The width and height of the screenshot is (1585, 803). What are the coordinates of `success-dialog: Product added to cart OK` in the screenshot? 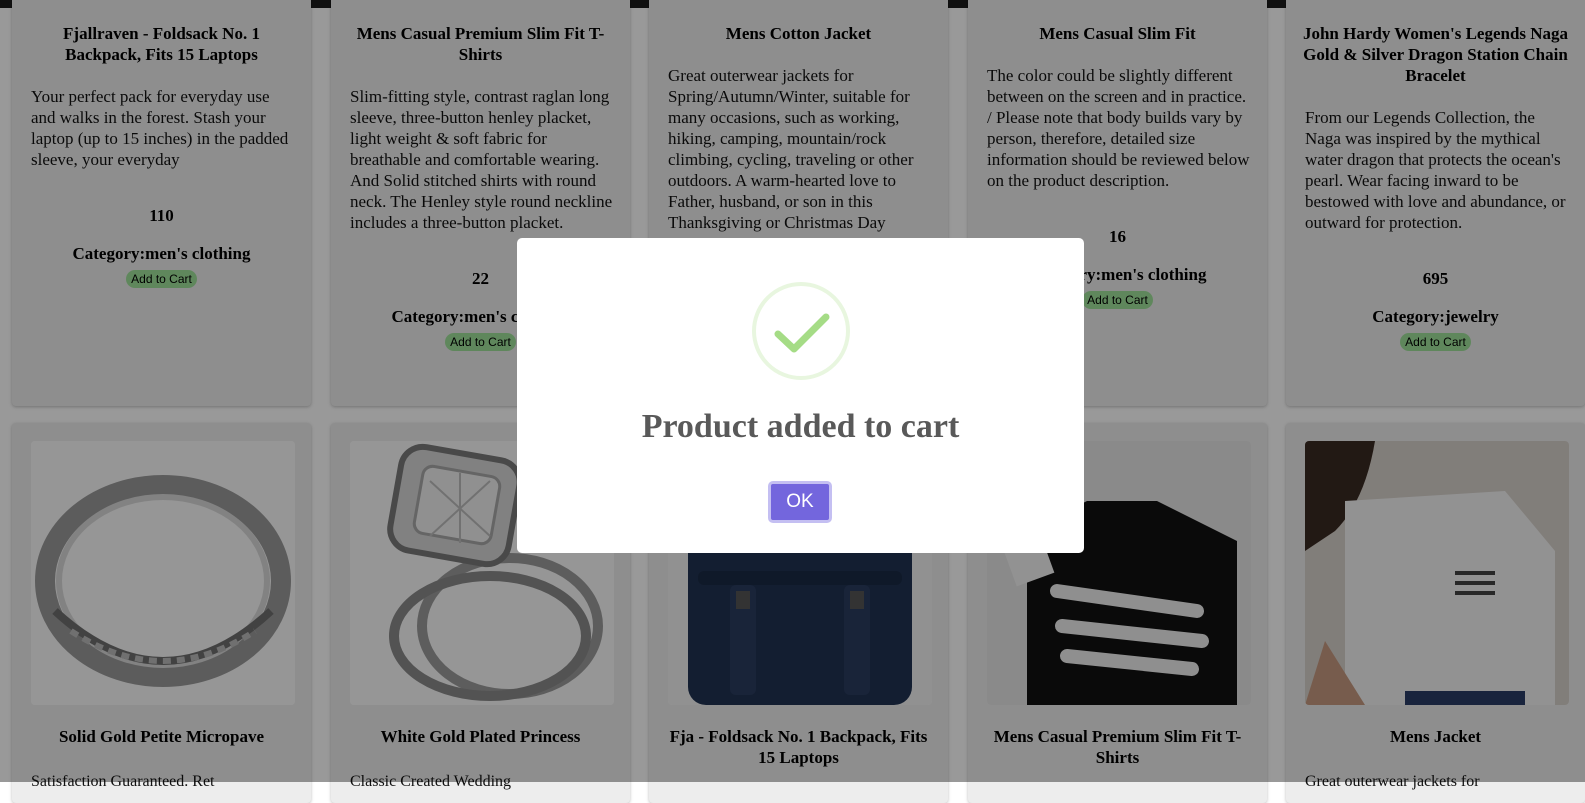 It's located at (800, 395).